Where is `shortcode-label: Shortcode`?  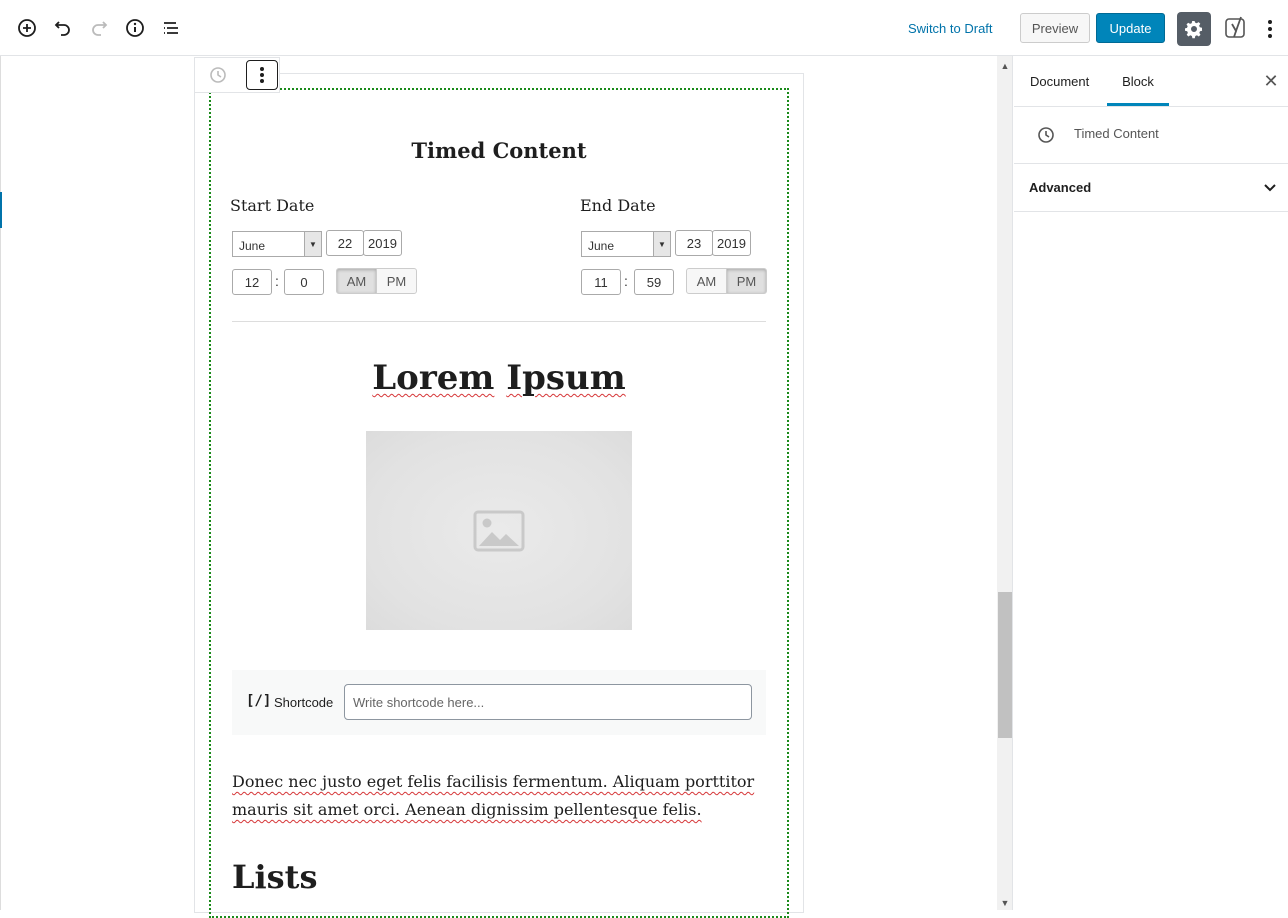 shortcode-label: Shortcode is located at coordinates (304, 702).